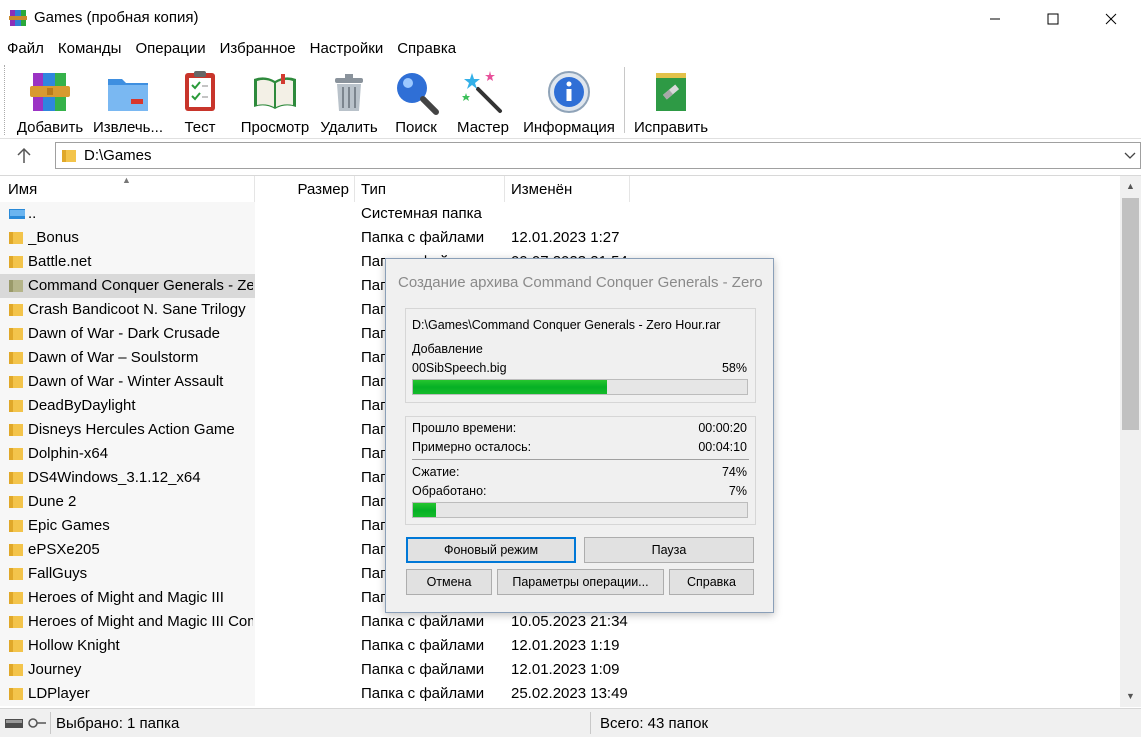 The image size is (1141, 737). What do you see at coordinates (580, 510) in the screenshot?
I see `total-progress-bar` at bounding box center [580, 510].